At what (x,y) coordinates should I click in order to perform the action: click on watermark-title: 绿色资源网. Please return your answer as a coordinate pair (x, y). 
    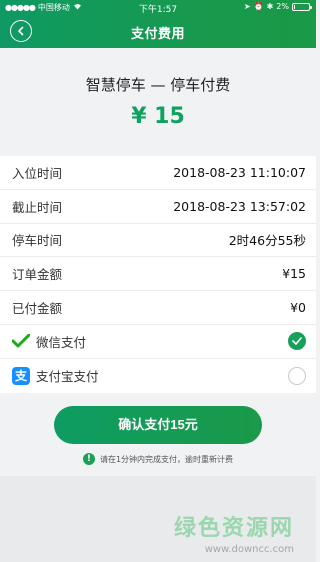
    Looking at the image, I should click on (233, 528).